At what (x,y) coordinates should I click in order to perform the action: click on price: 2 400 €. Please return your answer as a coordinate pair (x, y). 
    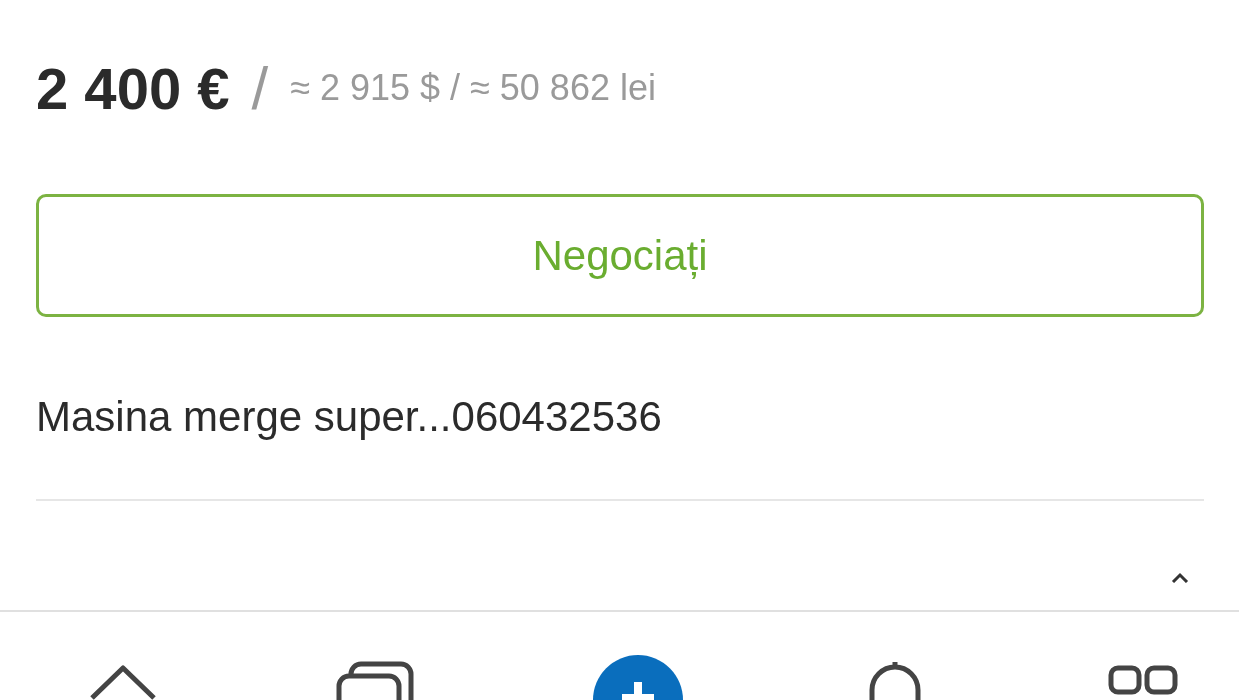
    Looking at the image, I should click on (133, 88).